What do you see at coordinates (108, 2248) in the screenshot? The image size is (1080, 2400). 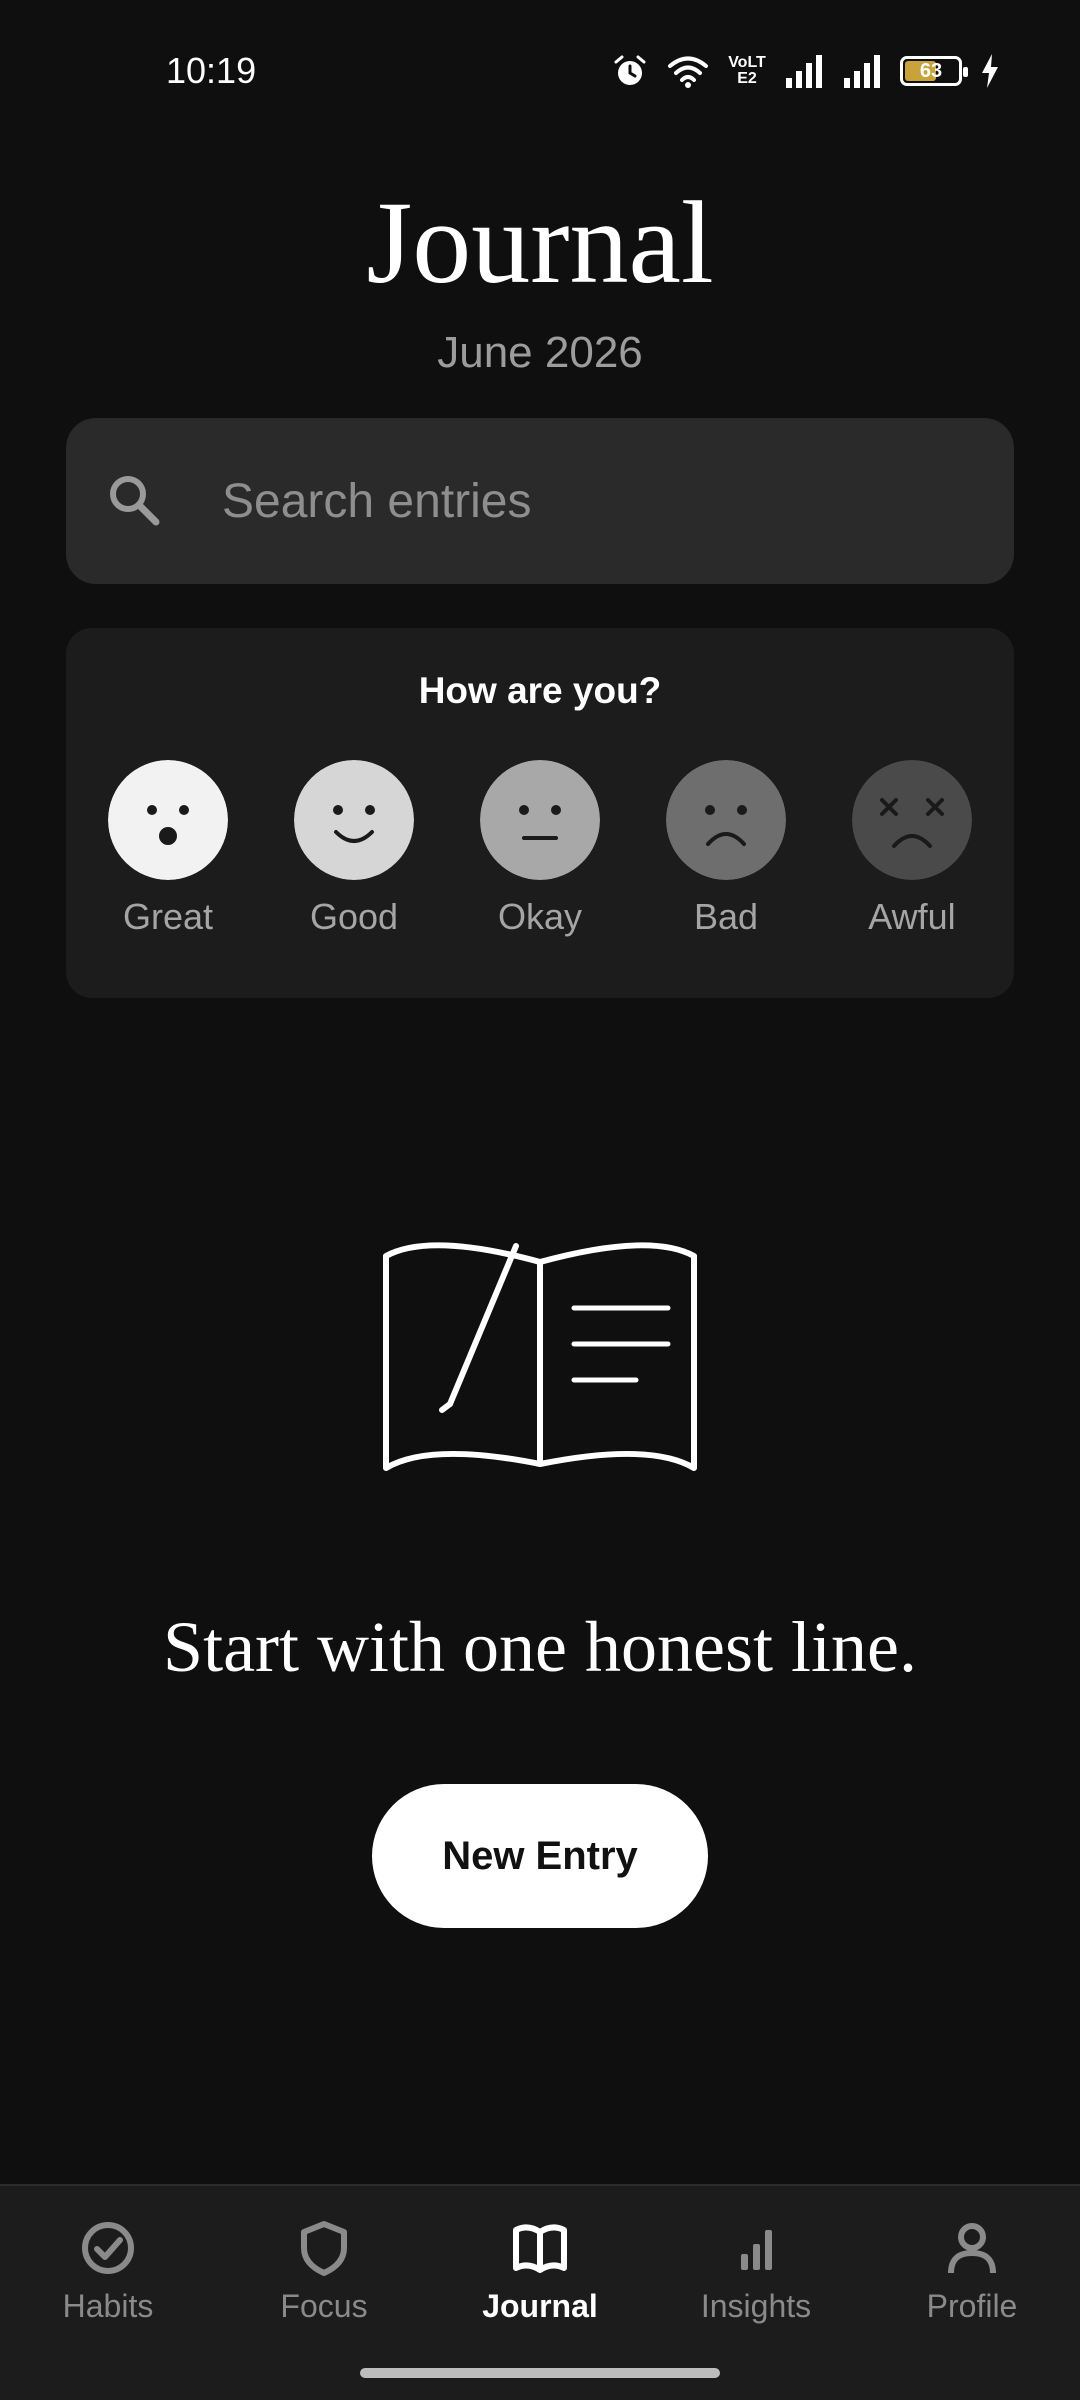 I see `check-circle-icon` at bounding box center [108, 2248].